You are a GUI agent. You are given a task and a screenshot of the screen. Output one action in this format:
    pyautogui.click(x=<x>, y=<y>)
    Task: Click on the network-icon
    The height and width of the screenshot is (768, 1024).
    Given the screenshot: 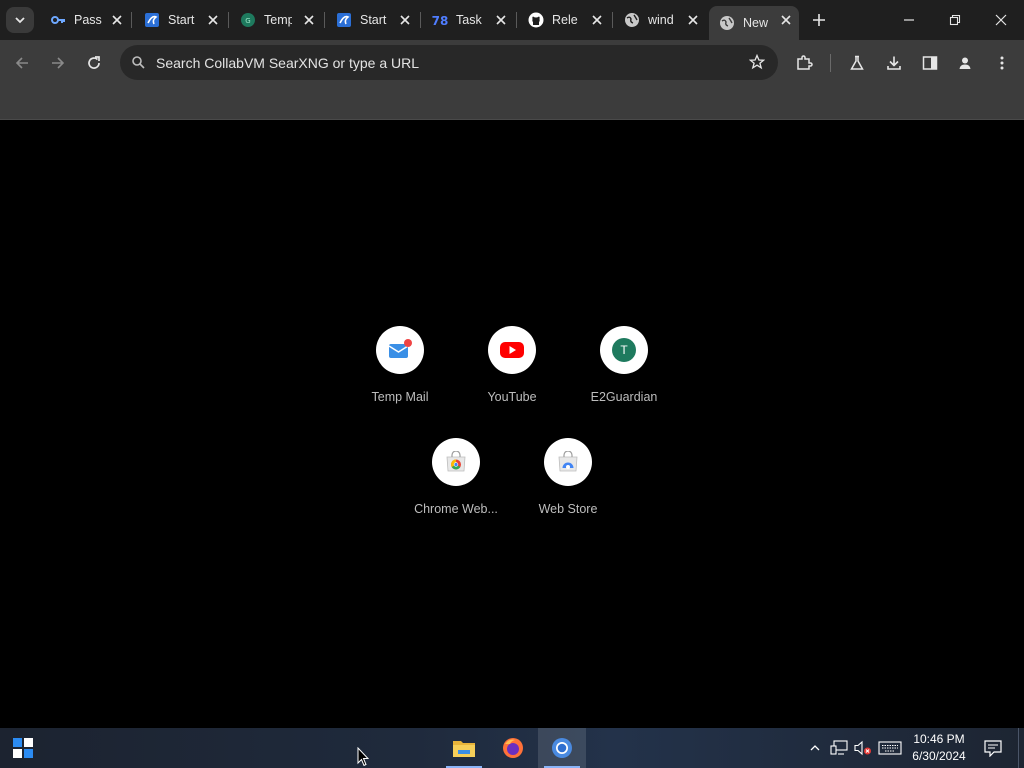 What is the action you would take?
    pyautogui.click(x=839, y=747)
    